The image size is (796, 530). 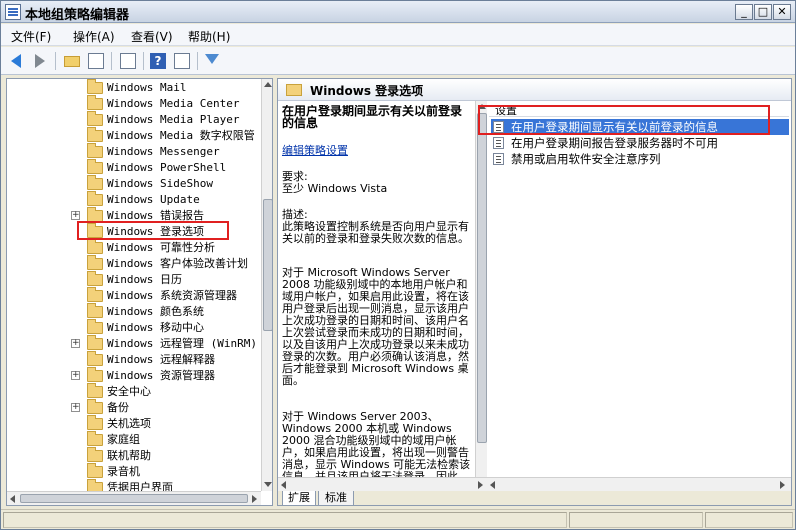 What do you see at coordinates (123, 471) in the screenshot?
I see `tree-item-label: 录音机` at bounding box center [123, 471].